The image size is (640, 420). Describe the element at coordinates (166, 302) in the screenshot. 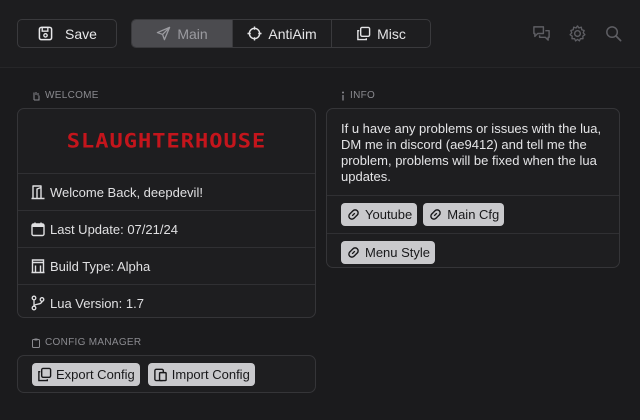

I see `lua-version-row: Lua Version: 1.7` at that location.